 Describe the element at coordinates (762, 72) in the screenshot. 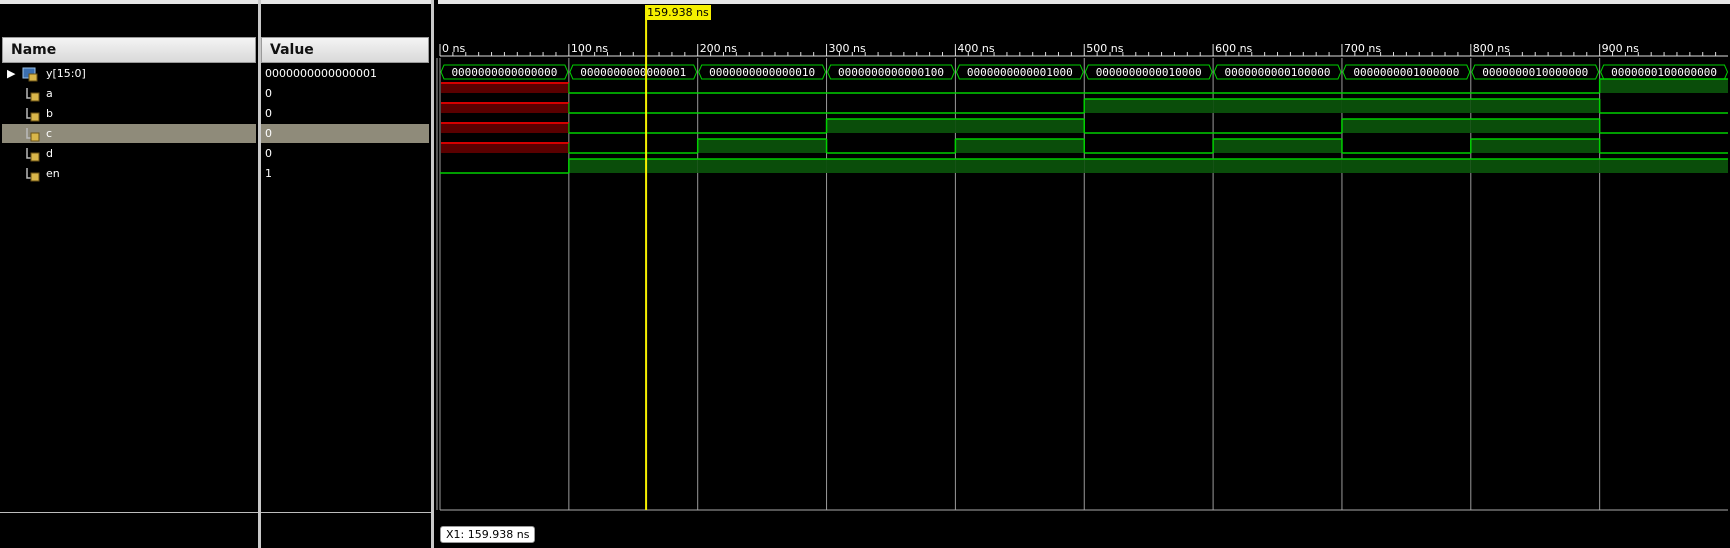

I see `bus-value-label: 0000000000000010` at that location.